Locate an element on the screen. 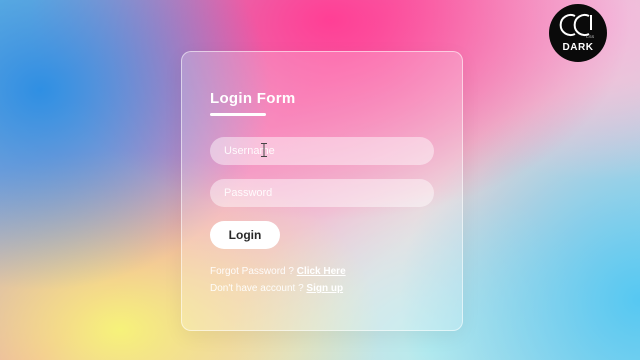  title-underline is located at coordinates (238, 114).